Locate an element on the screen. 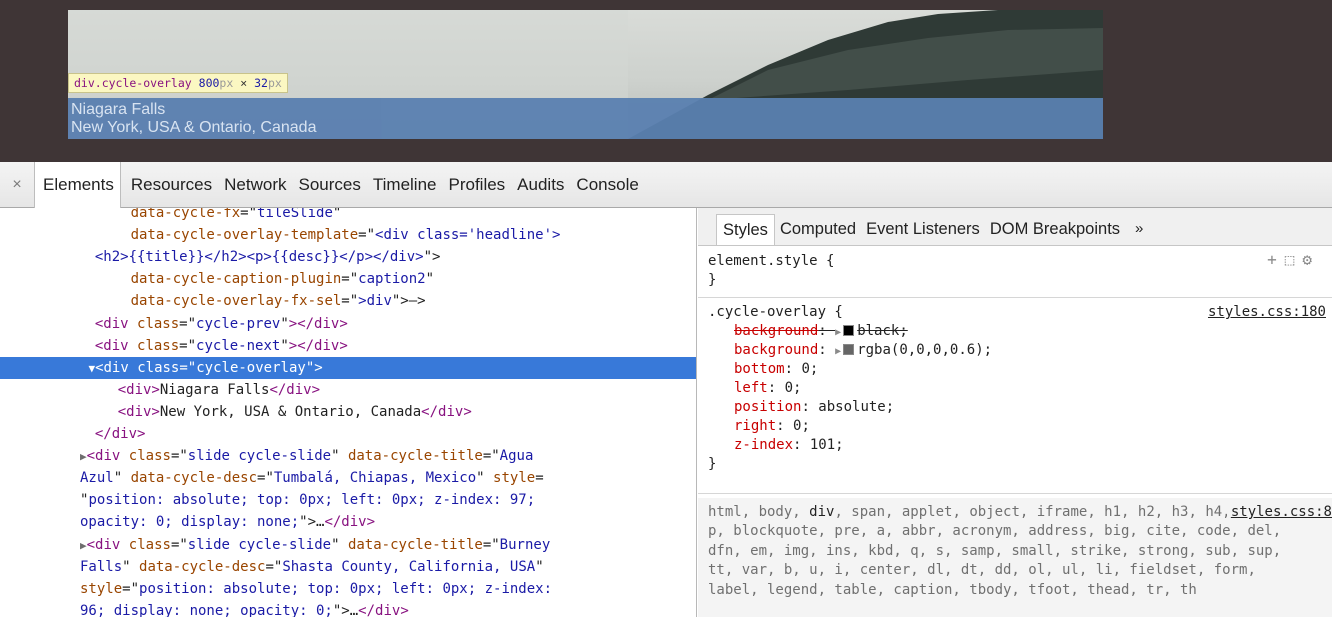 The image size is (1332, 617). tab-audits: Audits is located at coordinates (540, 185).